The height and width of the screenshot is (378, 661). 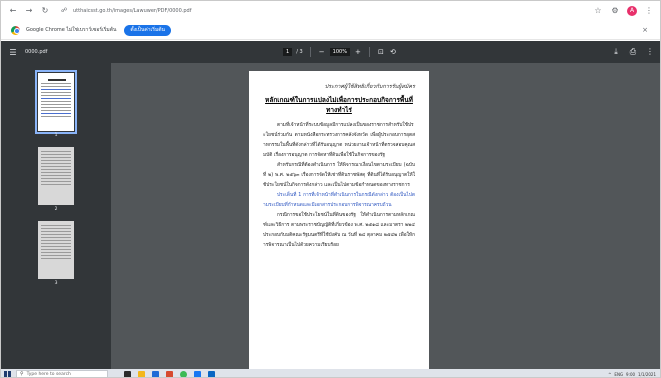 What do you see at coordinates (647, 374) in the screenshot?
I see `clock-date: 1/1/2021` at bounding box center [647, 374].